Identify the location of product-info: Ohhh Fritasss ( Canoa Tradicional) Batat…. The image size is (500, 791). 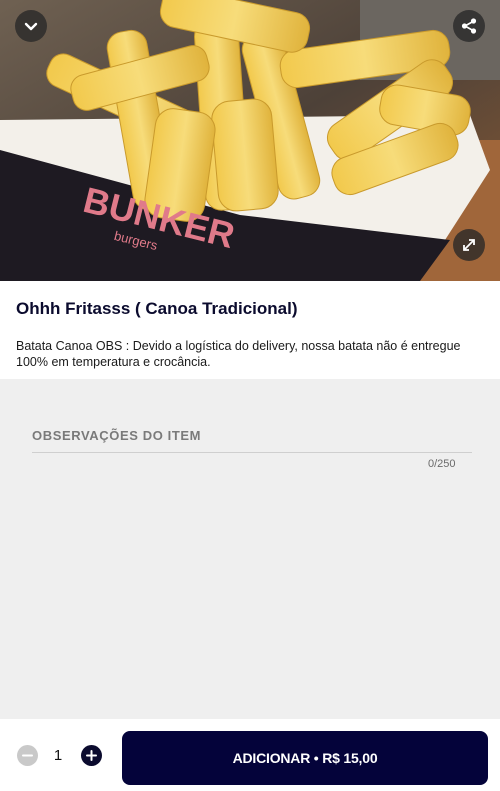
(250, 330).